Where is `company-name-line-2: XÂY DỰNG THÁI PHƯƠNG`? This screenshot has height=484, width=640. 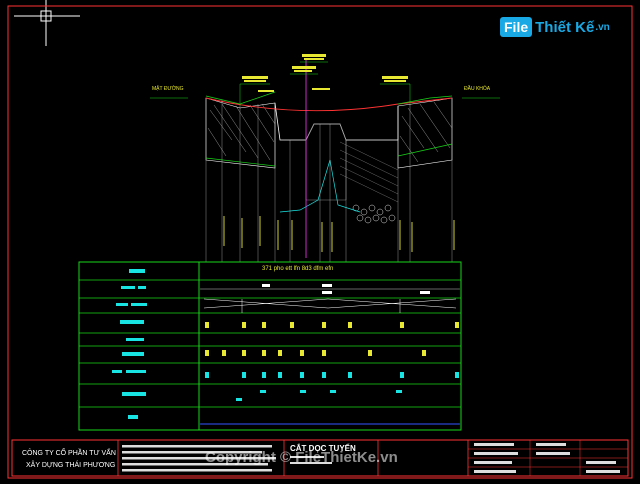 company-name-line-2: XÂY DỰNG THÁI PHƯƠNG is located at coordinates (71, 465).